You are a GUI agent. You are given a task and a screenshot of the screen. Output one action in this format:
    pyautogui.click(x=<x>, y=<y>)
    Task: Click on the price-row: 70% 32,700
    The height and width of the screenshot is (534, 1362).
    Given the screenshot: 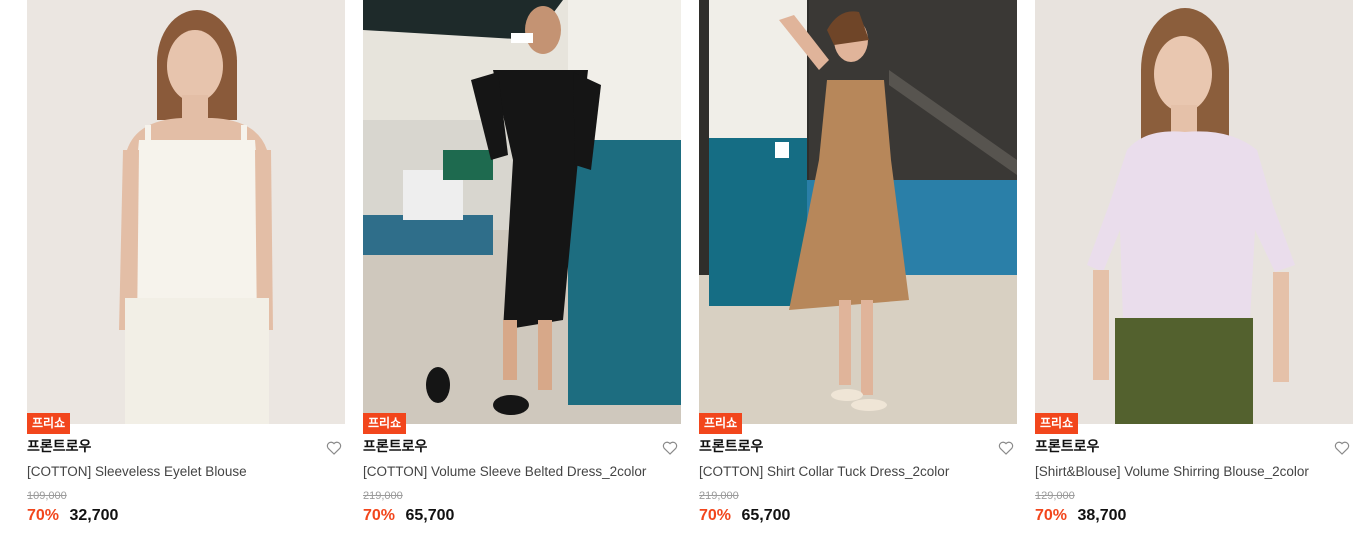 What is the action you would take?
    pyautogui.click(x=72, y=516)
    